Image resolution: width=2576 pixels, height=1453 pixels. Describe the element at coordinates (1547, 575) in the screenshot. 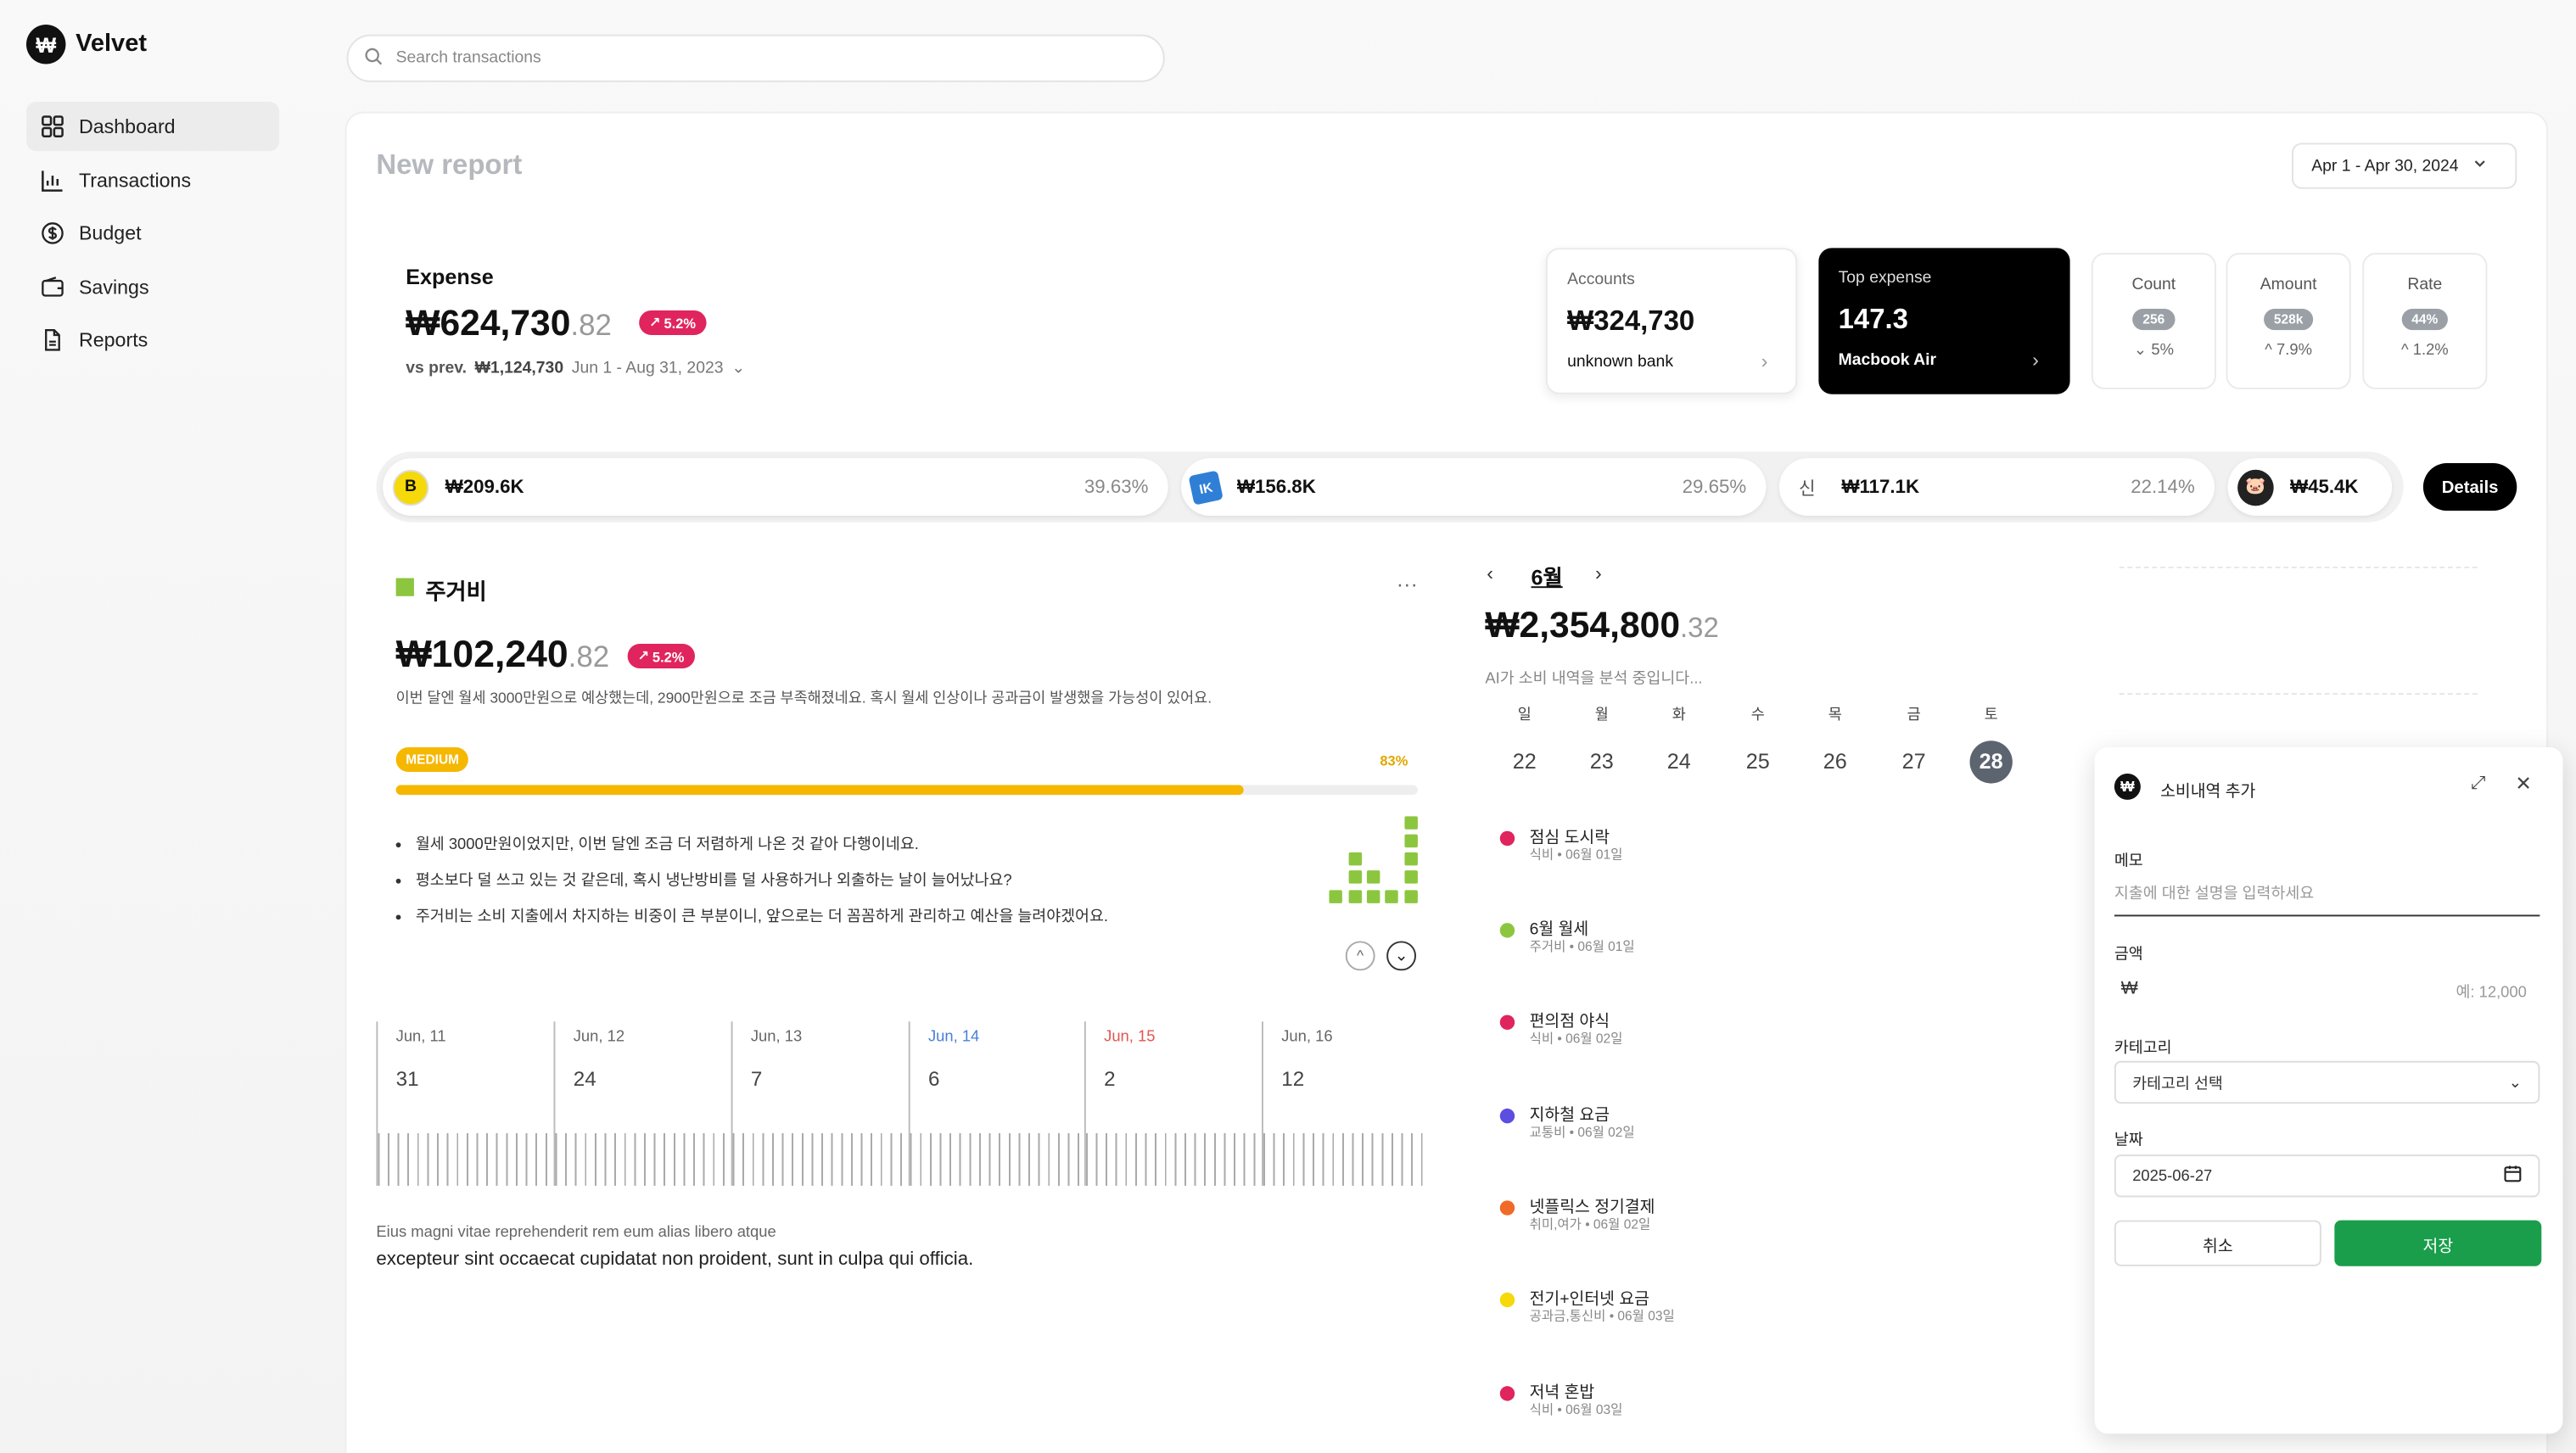

I see `month-label: 6월` at that location.